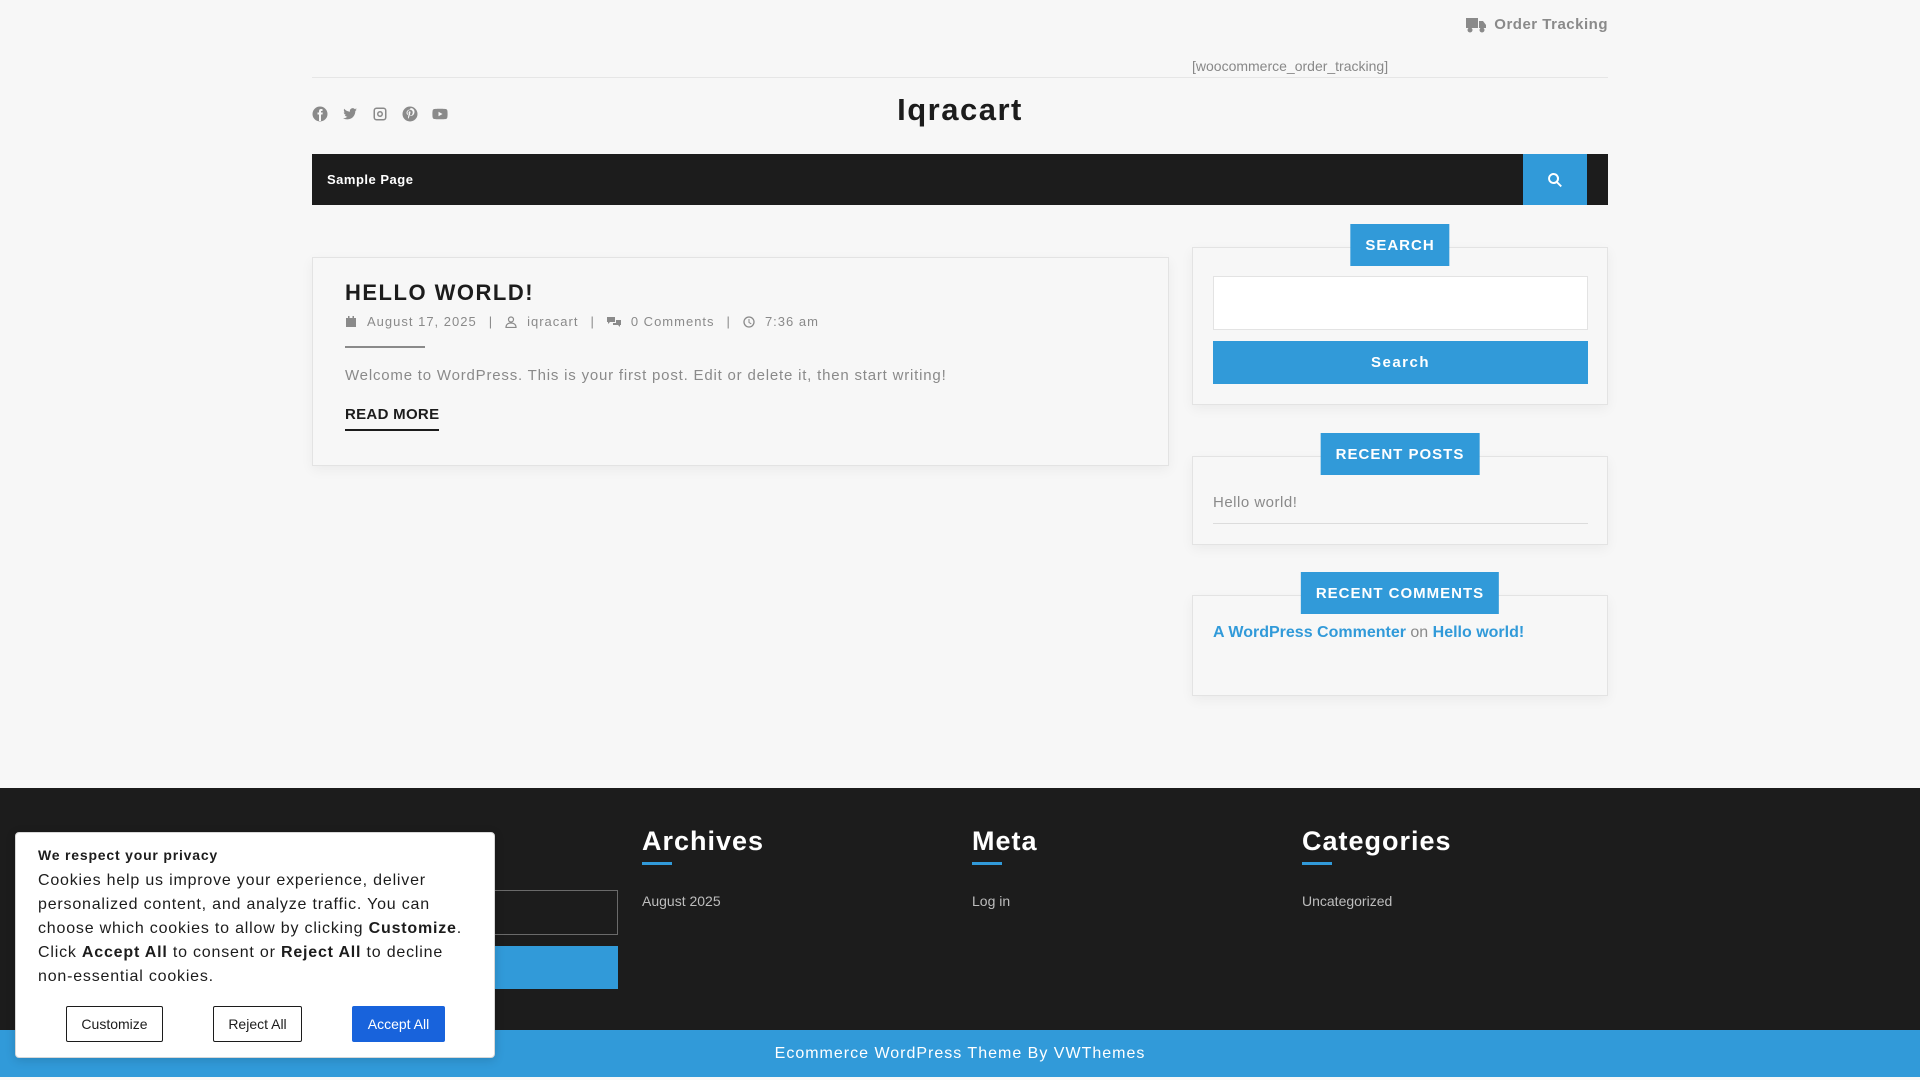 This screenshot has width=1920, height=1080. Describe the element at coordinates (1400, 245) in the screenshot. I see `widget-title: SEARCH` at that location.